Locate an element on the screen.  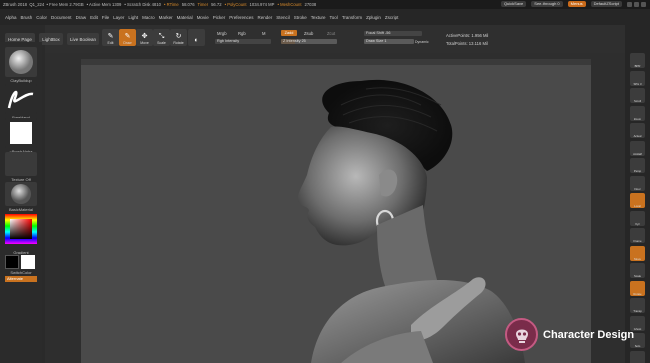
alpha-slot: ~BrushAlpha is located at coordinates (21, 136).